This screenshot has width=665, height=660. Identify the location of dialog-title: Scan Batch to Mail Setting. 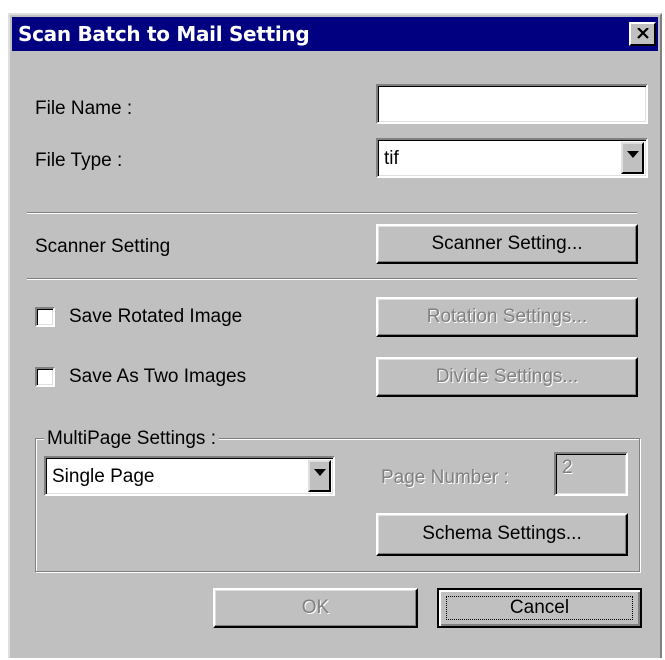
(164, 34).